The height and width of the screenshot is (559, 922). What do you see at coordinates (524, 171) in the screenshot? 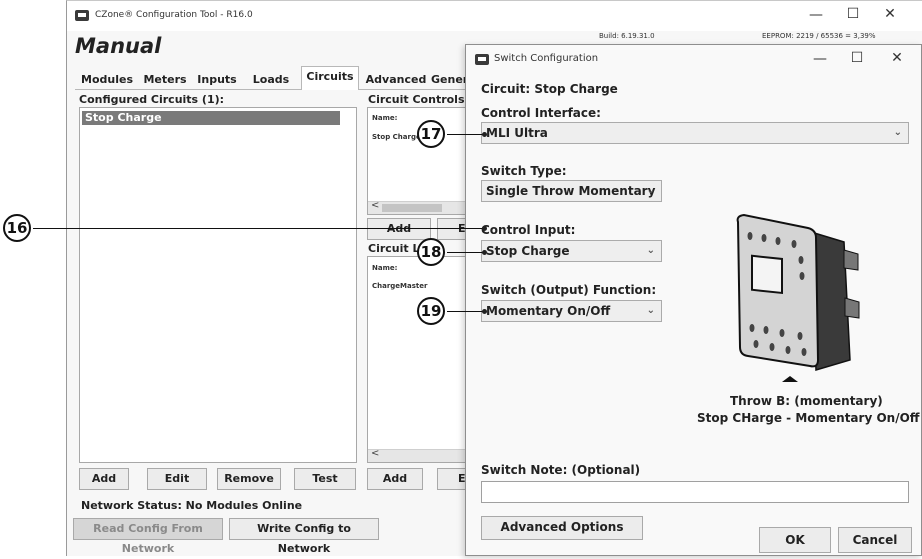
I see `switch-type-label: Switch Type:` at bounding box center [524, 171].